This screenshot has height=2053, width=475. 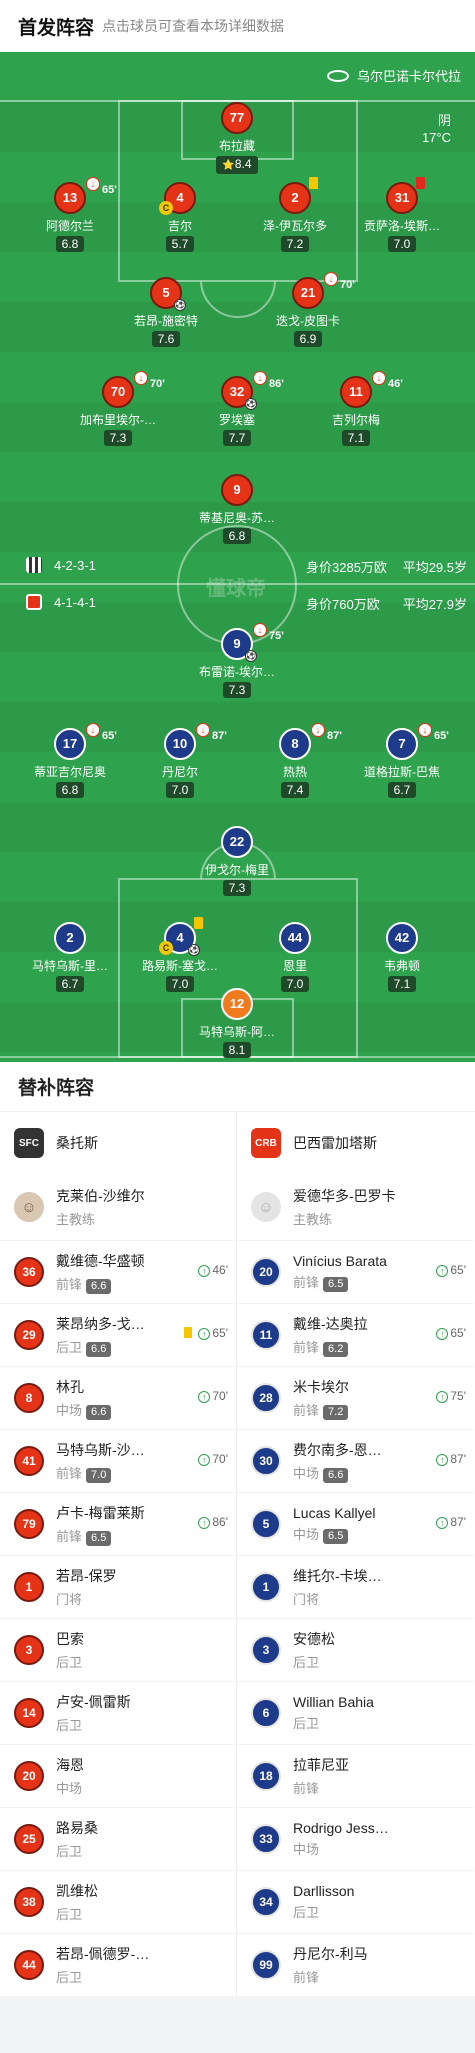 What do you see at coordinates (355, 1334) in the screenshot?
I see `sub-player-row: 11 戴维-达奥拉 前锋 6.2 ↑ 65'` at bounding box center [355, 1334].